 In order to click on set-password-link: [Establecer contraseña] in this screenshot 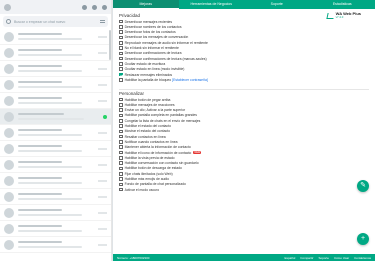, I will do `click(190, 80)`.